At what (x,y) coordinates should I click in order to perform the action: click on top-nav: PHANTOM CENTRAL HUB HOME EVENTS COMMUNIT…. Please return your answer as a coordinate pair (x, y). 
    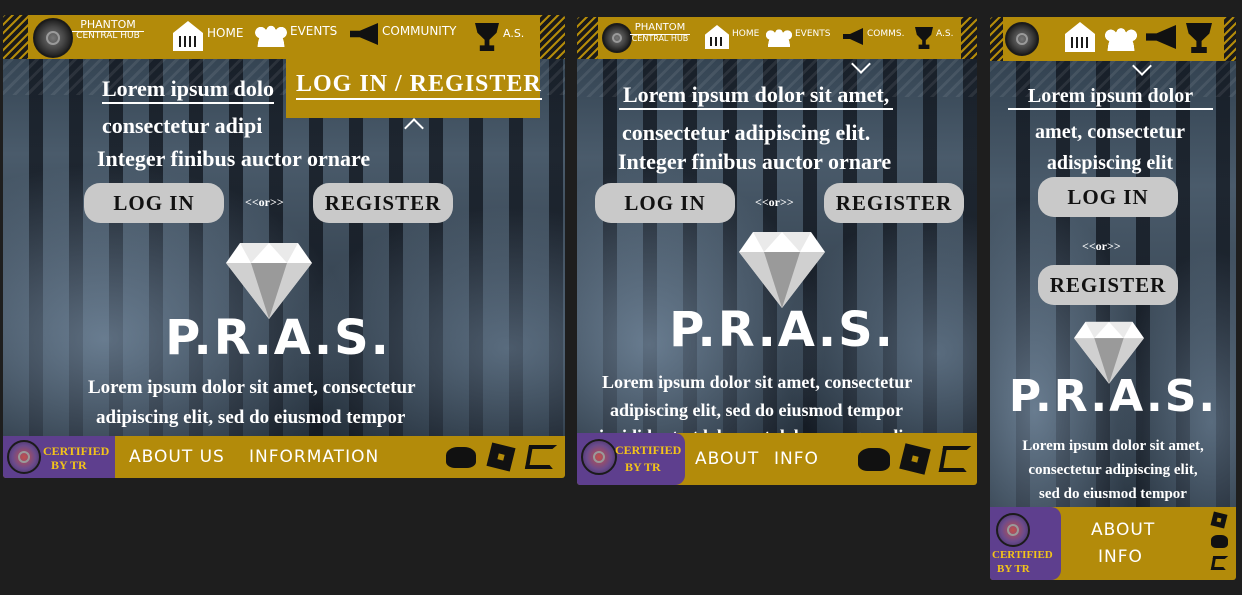
    Looking at the image, I should click on (284, 37).